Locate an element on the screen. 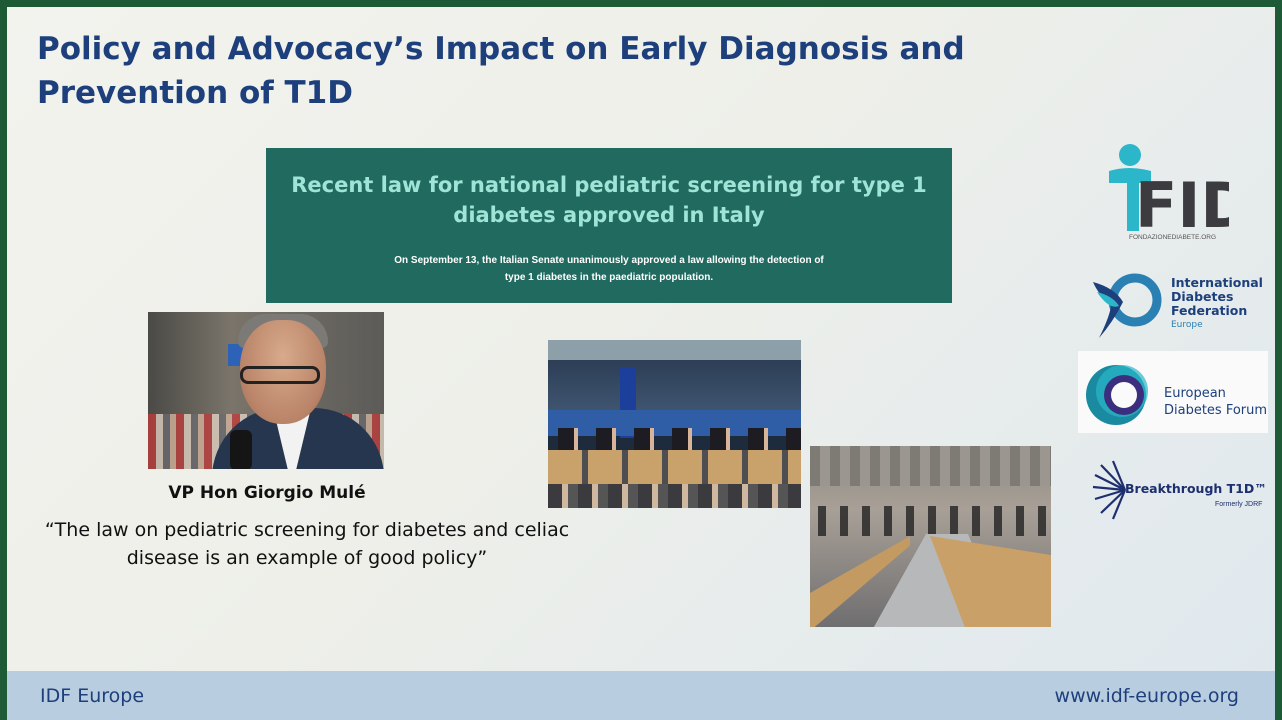 The image size is (1282, 720). idf-logo: International Diabetes Federation Europe is located at coordinates (1175, 301).